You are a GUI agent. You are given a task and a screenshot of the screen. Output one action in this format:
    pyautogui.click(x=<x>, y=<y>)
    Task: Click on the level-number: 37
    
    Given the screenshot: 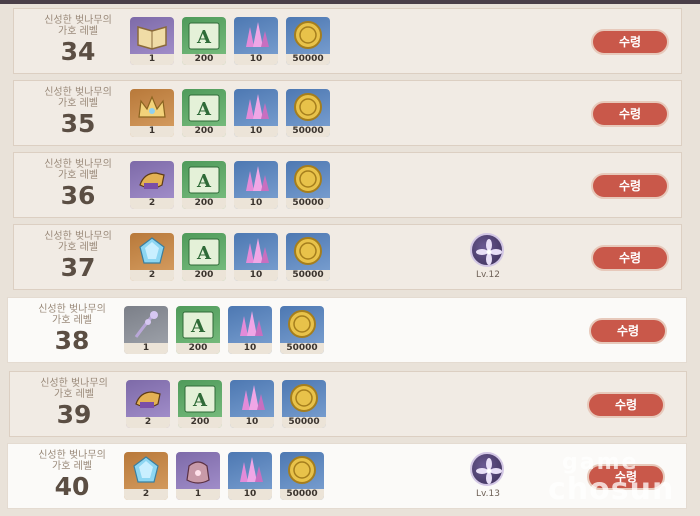 What is the action you would take?
    pyautogui.click(x=78, y=267)
    